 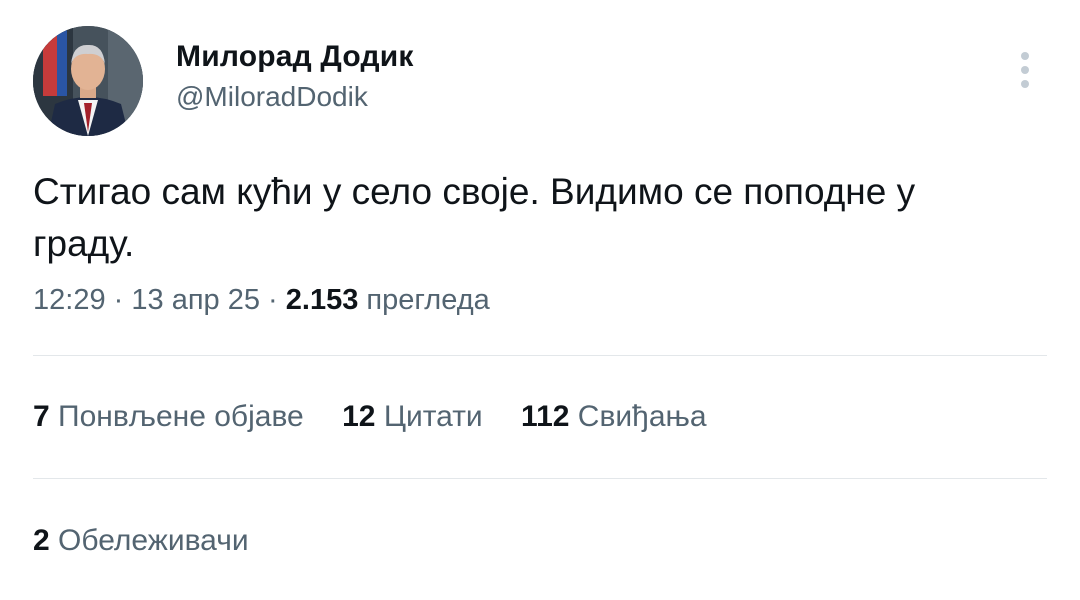 I want to click on tweet-time: 12:29, so click(x=69, y=300).